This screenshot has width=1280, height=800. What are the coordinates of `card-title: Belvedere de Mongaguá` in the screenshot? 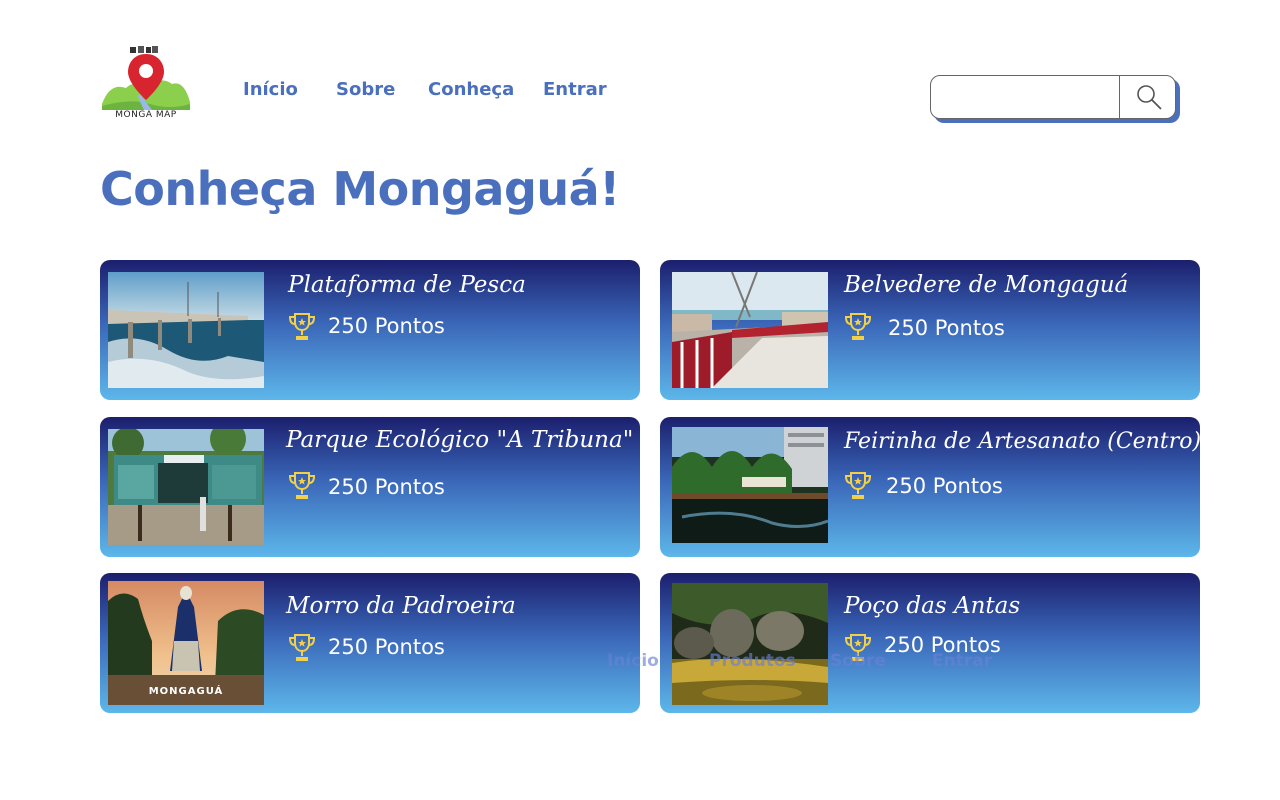 It's located at (986, 285).